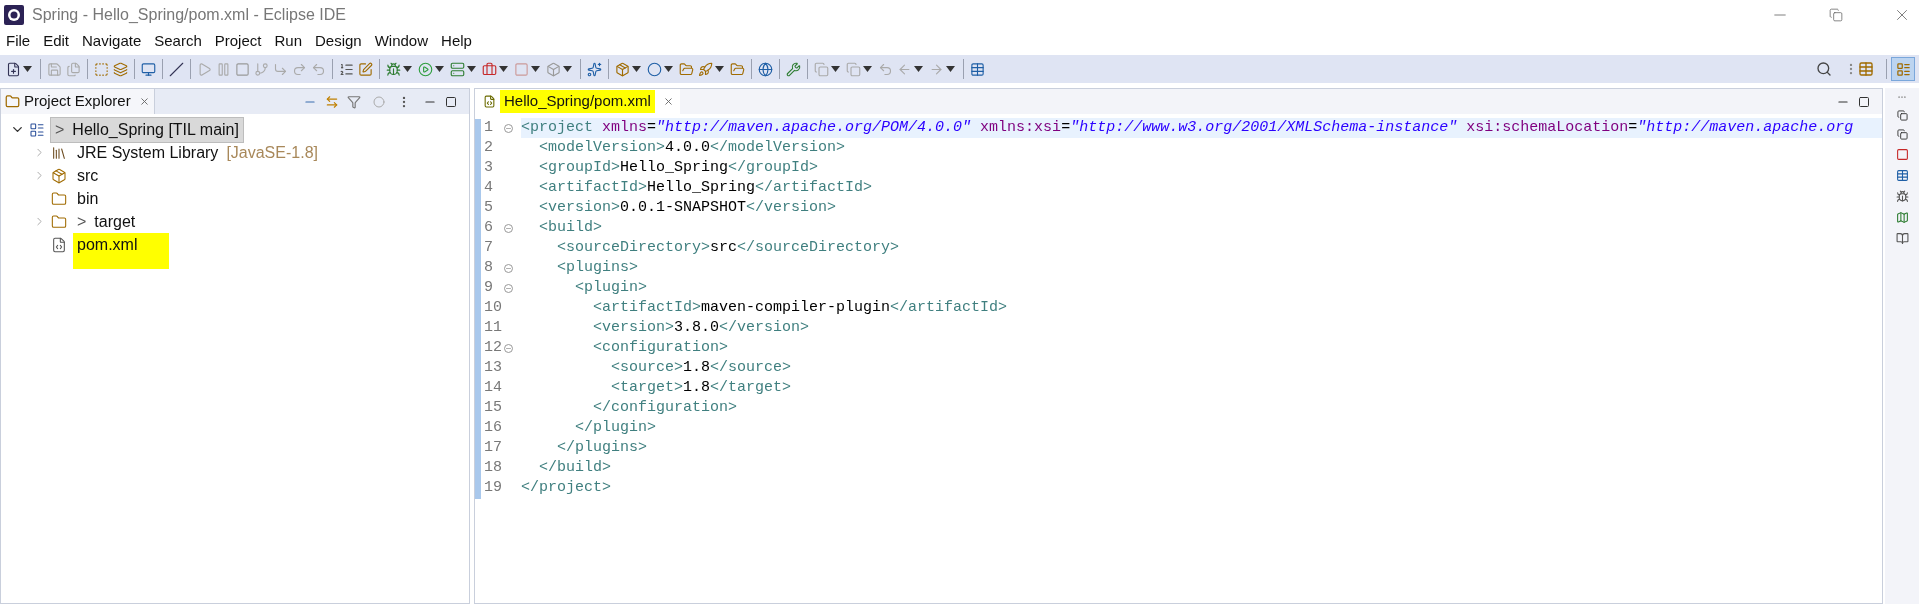 This screenshot has height=604, width=1919. What do you see at coordinates (456, 41) in the screenshot?
I see `menu-item: Help` at bounding box center [456, 41].